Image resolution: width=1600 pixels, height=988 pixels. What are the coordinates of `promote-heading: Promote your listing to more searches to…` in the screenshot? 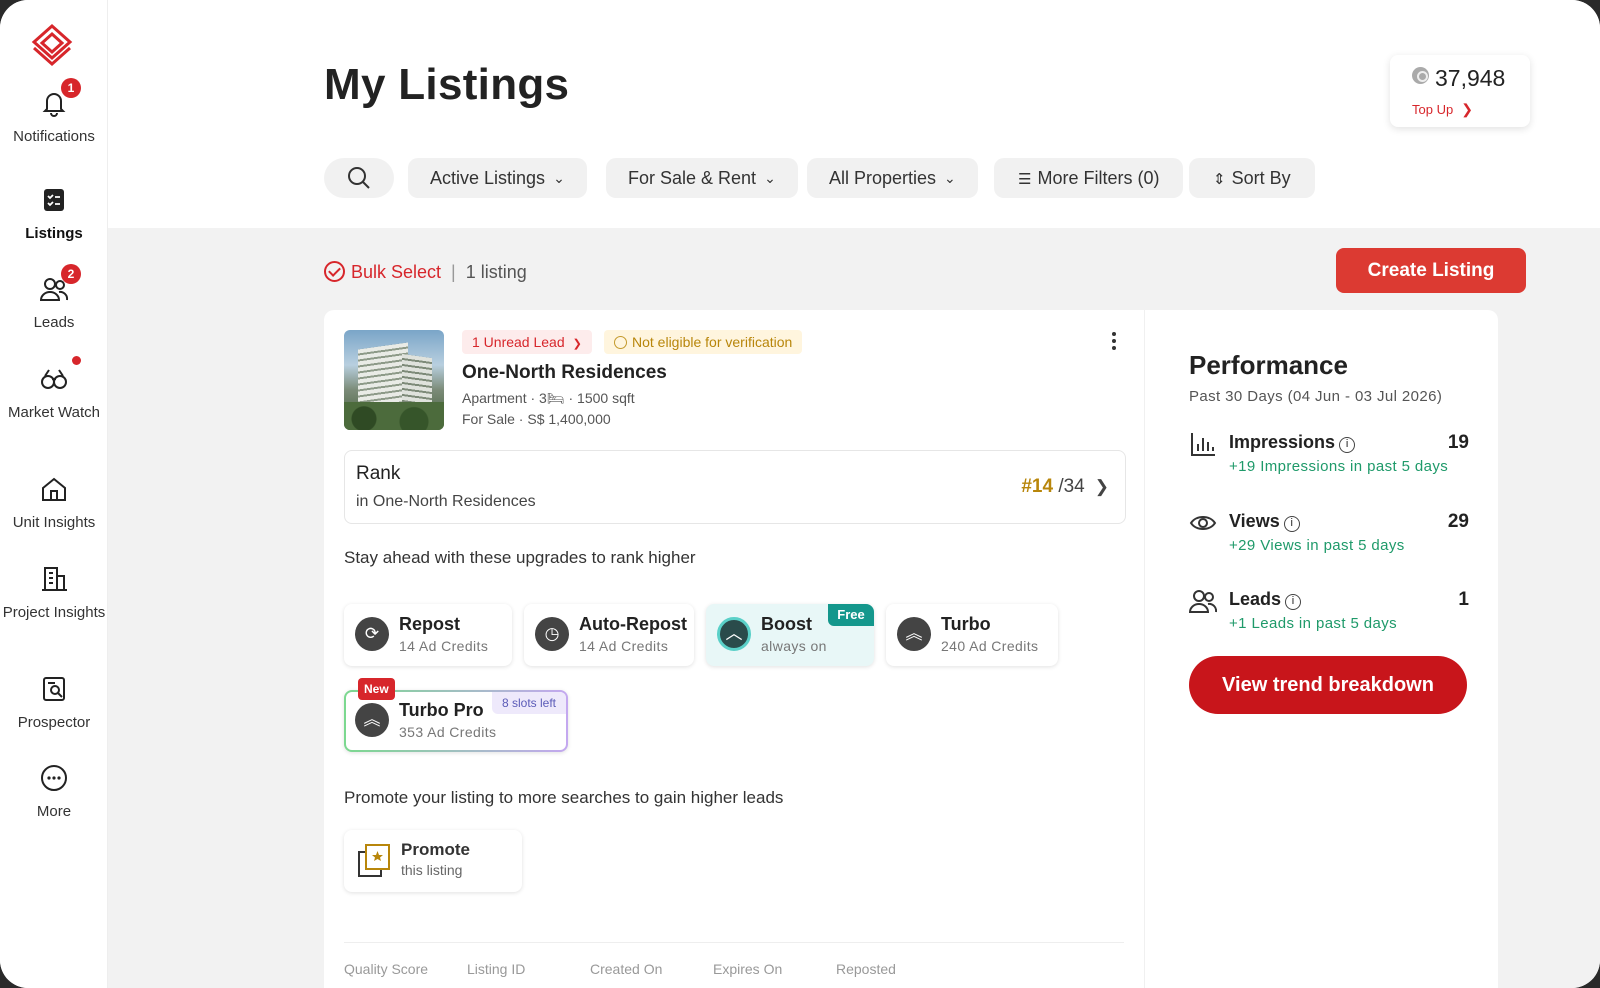 It's located at (564, 797).